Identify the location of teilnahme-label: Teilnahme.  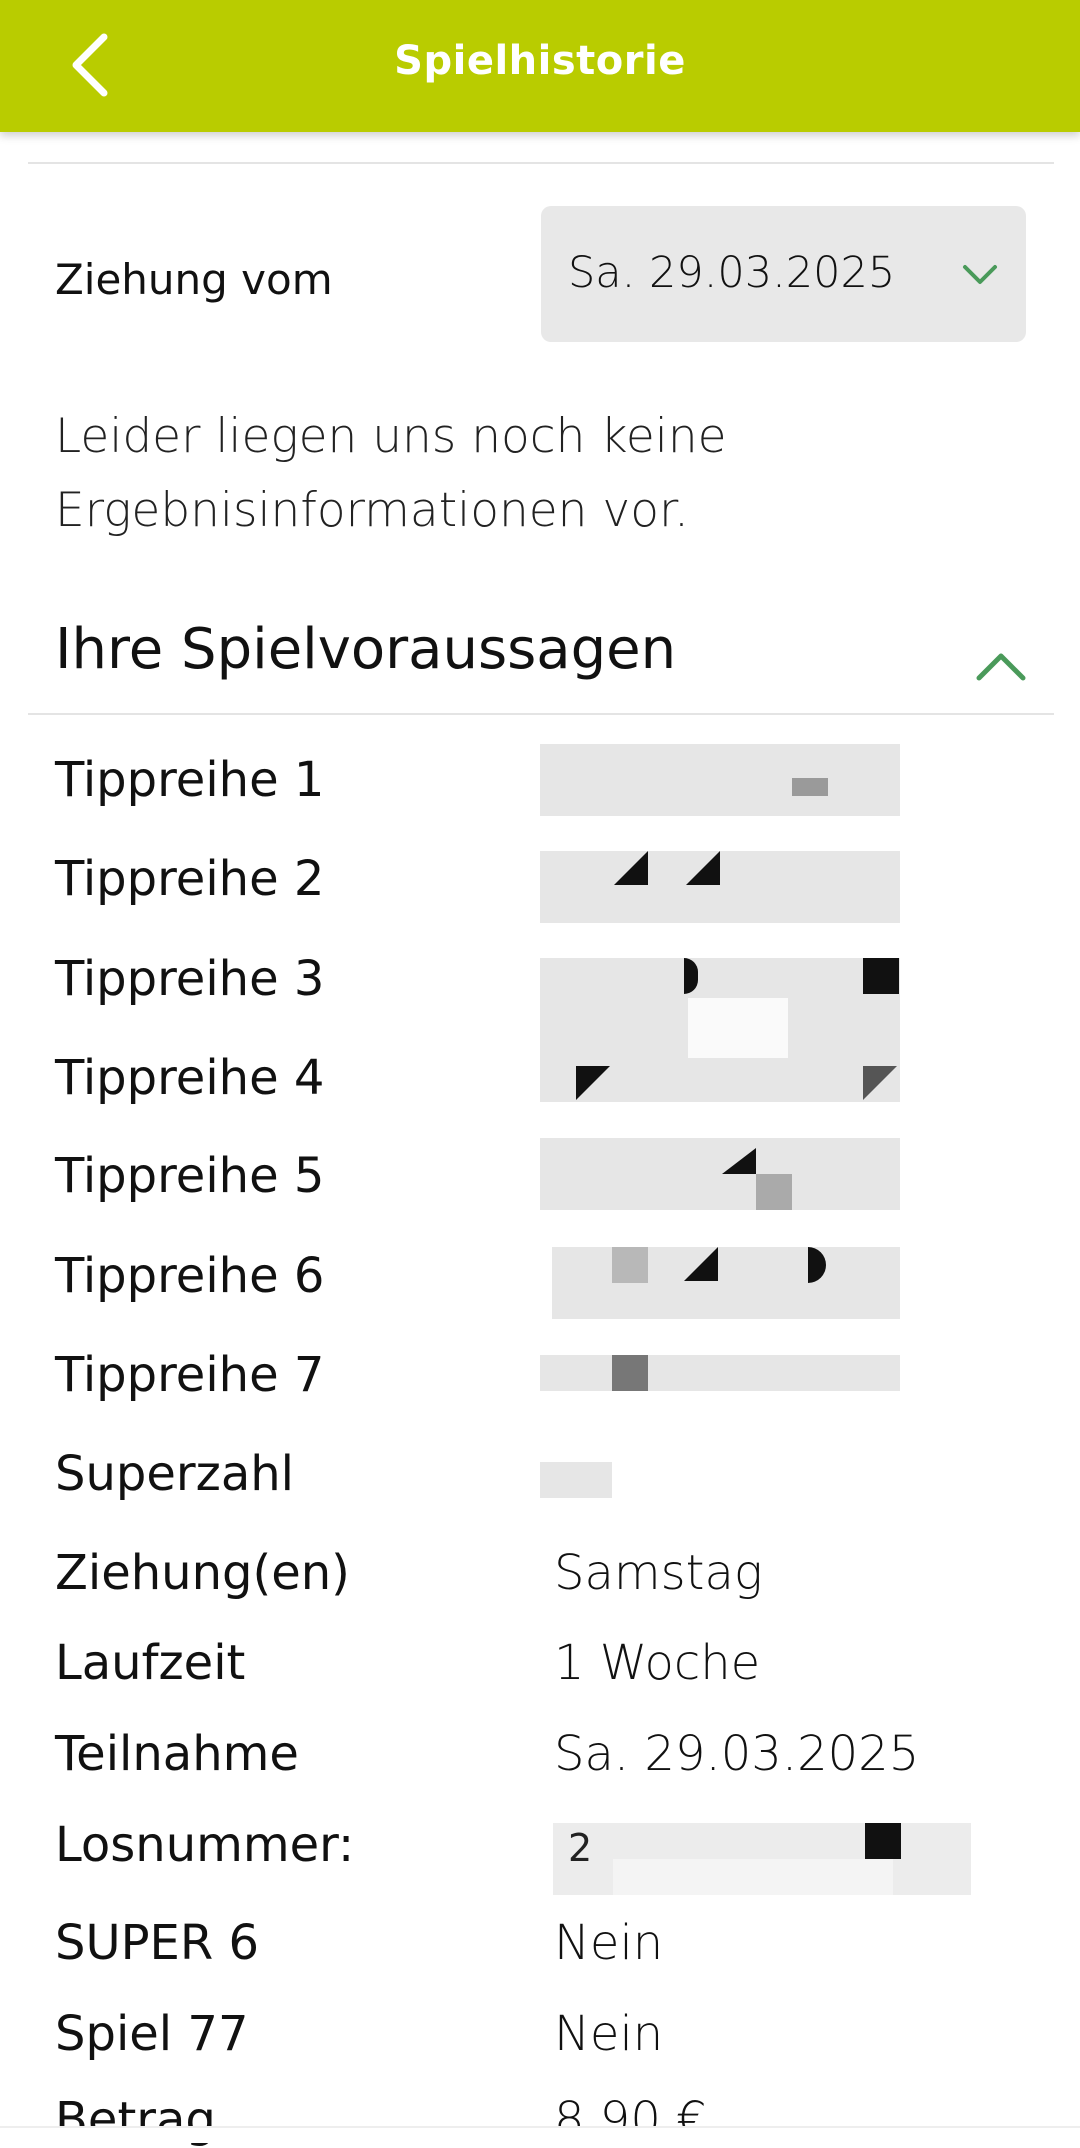
(177, 1754).